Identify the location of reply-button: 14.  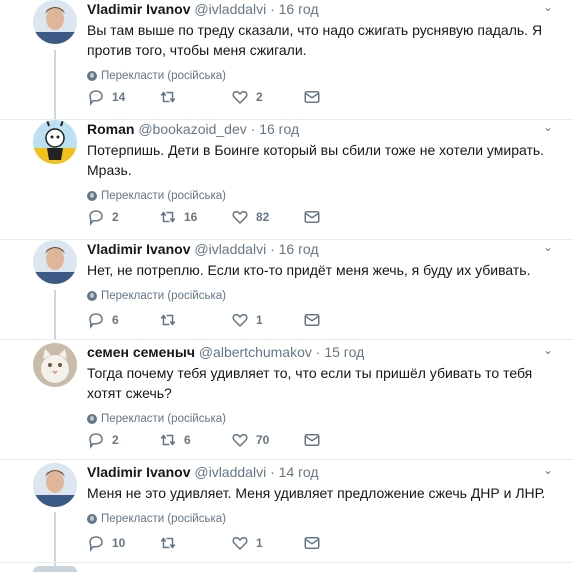
(123, 97).